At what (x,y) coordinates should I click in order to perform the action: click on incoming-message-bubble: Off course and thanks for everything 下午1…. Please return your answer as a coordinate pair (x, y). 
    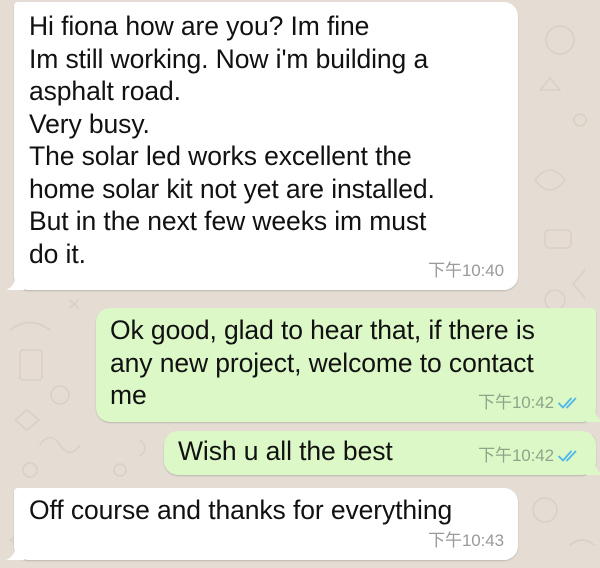
    Looking at the image, I should click on (262, 524).